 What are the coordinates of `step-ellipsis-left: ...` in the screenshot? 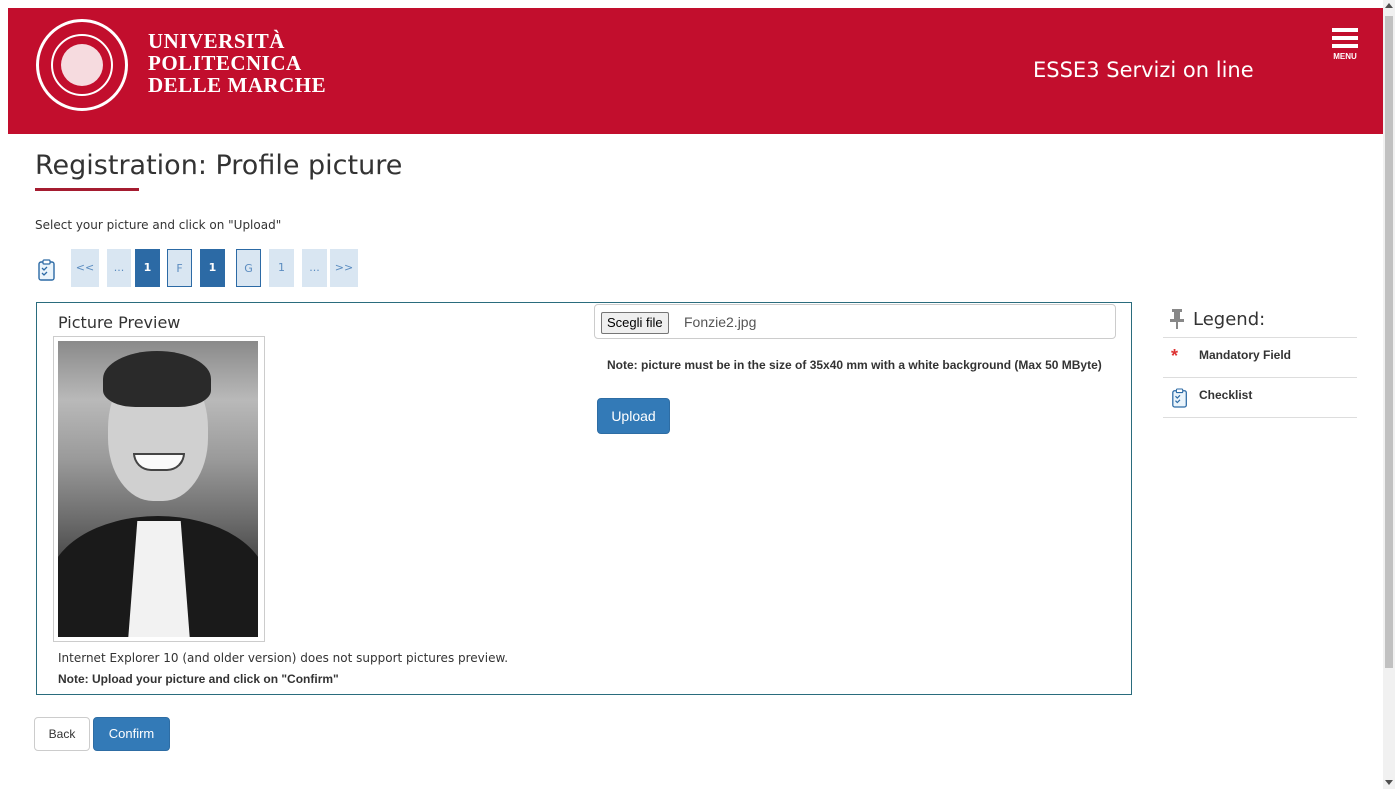 It's located at (119, 268).